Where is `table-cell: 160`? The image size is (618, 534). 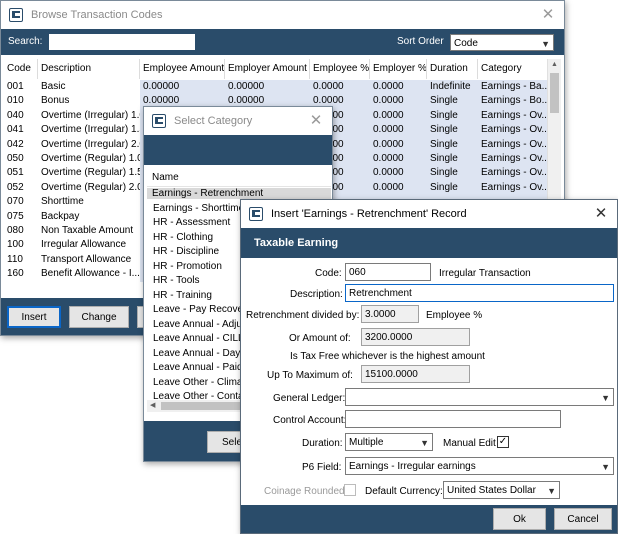
table-cell: 160 is located at coordinates (15, 274).